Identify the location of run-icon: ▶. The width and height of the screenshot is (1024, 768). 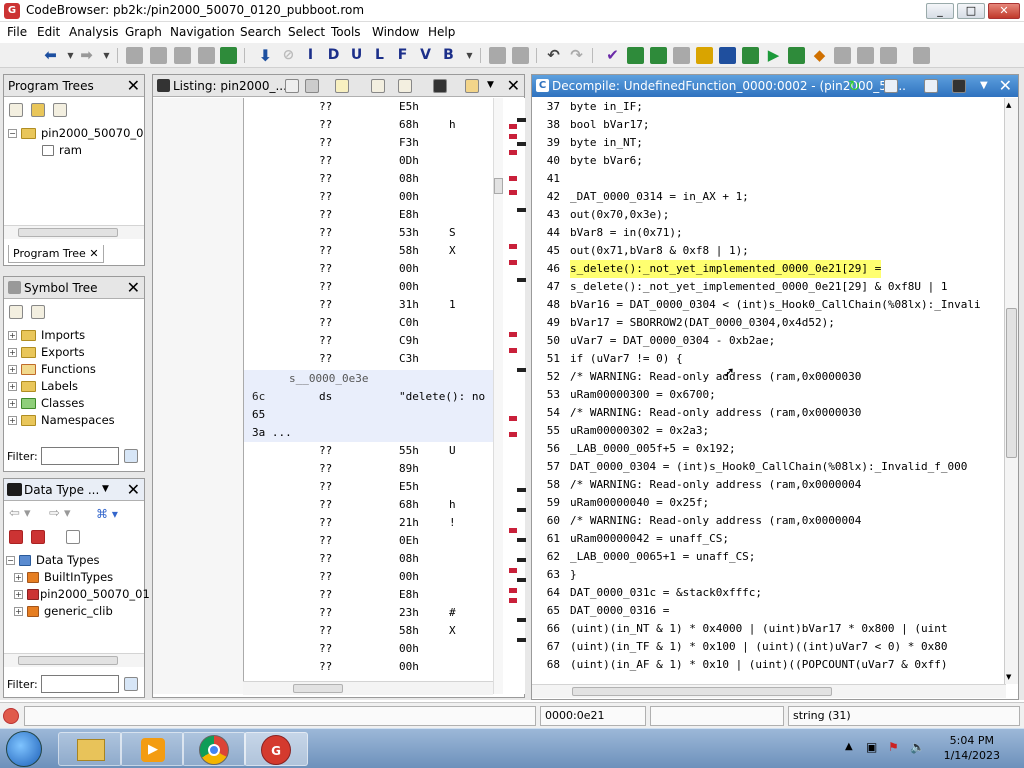
(773, 55).